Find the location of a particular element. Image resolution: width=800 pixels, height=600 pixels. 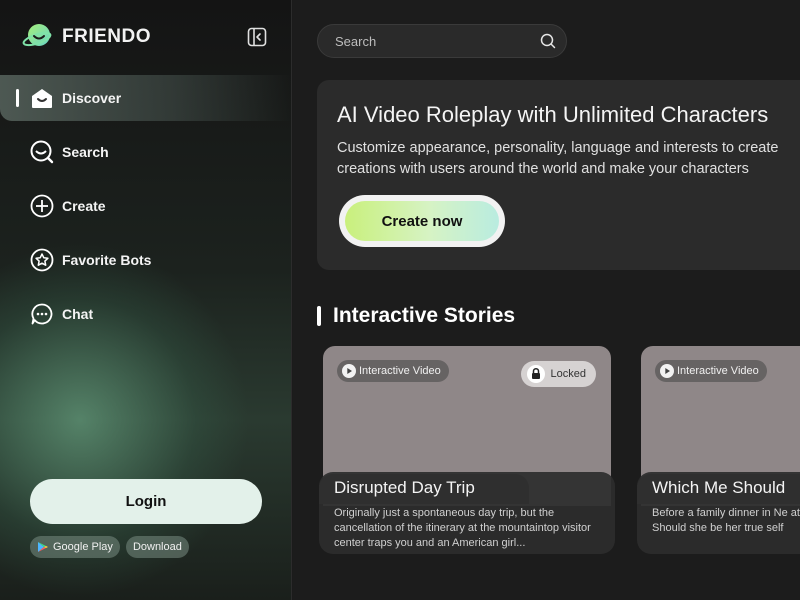

lock-icon is located at coordinates (535, 374).